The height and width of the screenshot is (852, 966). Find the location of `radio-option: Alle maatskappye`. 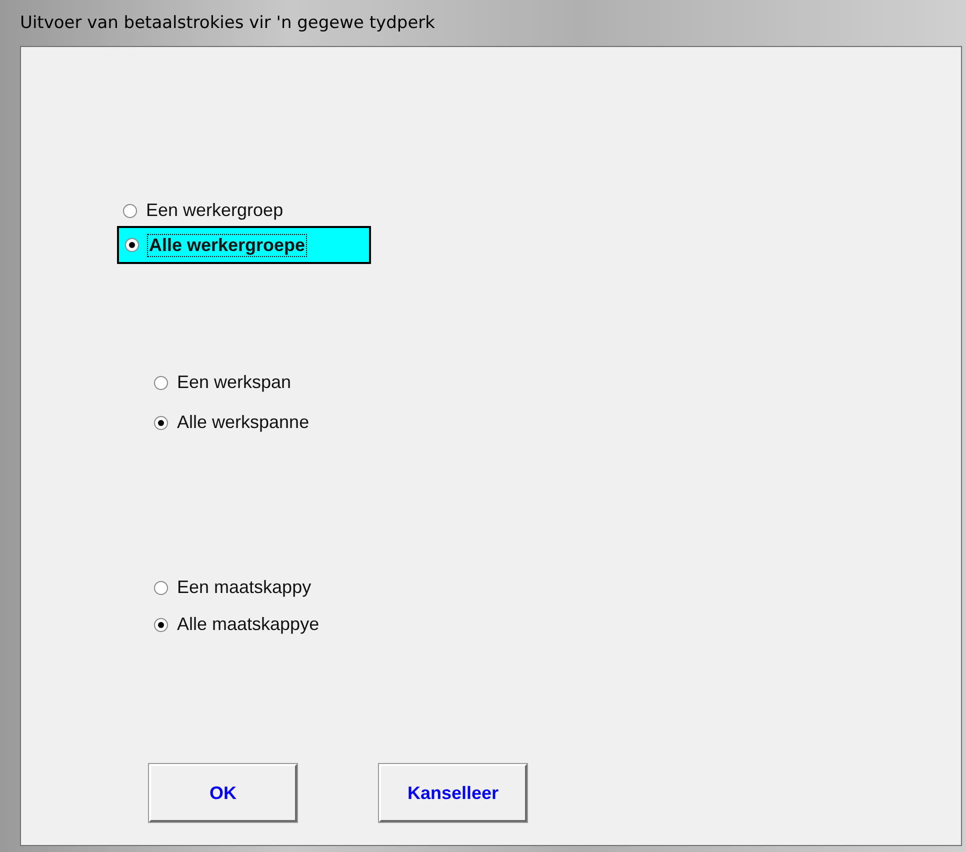

radio-option: Alle maatskappye is located at coordinates (237, 624).